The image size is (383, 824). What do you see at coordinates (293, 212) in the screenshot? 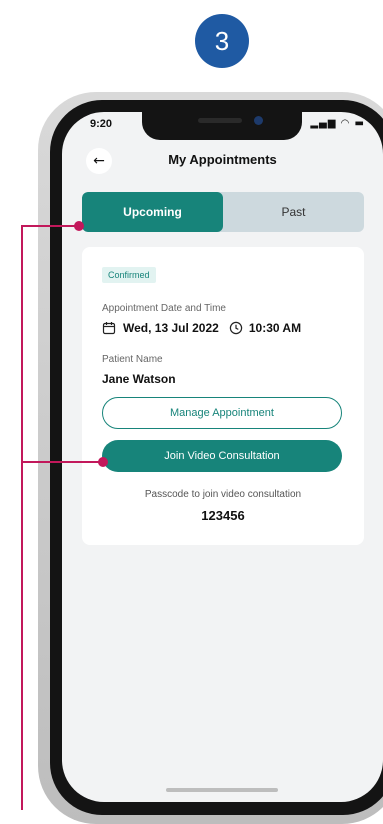
I see `tab-past: Past` at bounding box center [293, 212].